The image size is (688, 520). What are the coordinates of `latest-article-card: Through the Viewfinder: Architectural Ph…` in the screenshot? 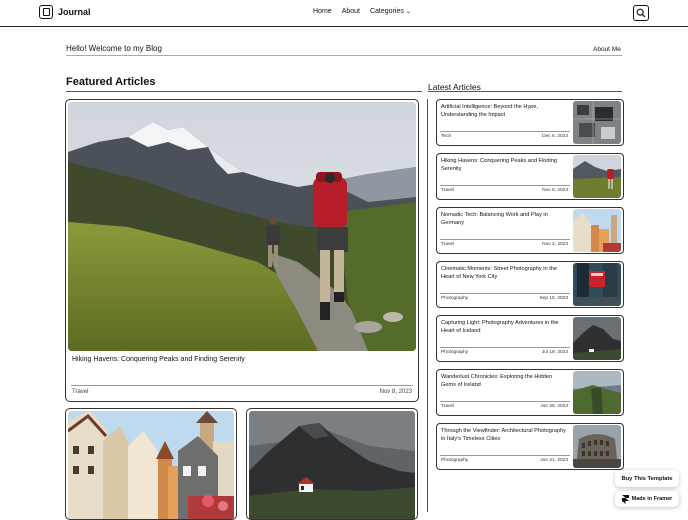 It's located at (530, 446).